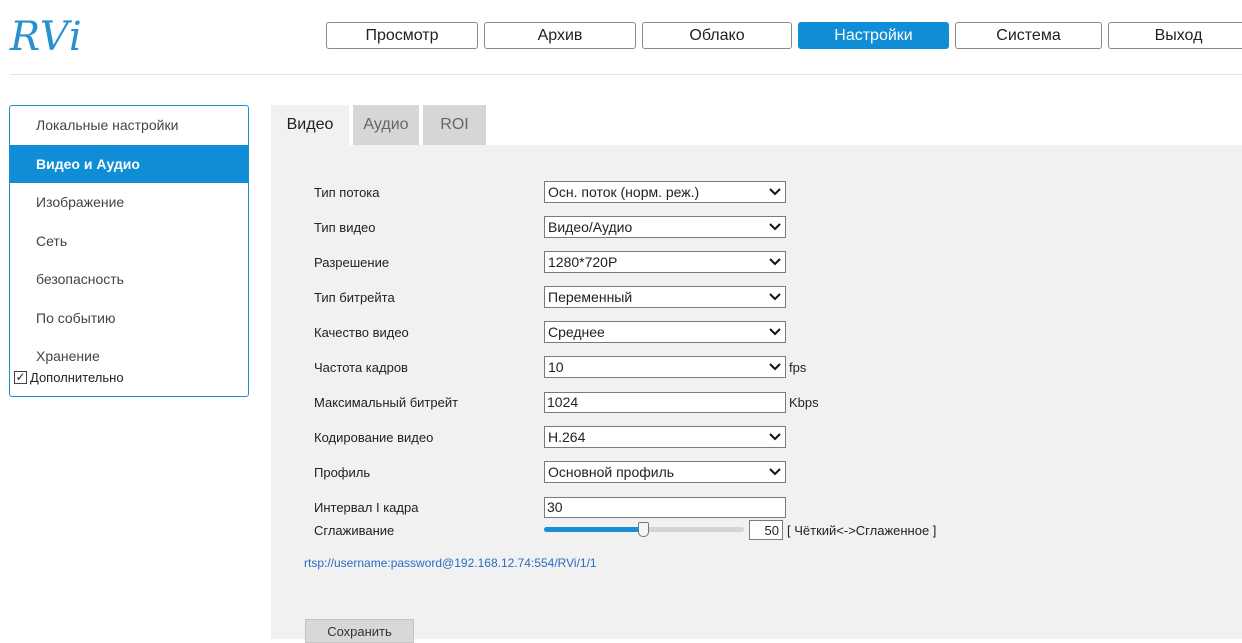  Describe the element at coordinates (454, 125) in the screenshot. I see `tab-roi: ROI` at that location.